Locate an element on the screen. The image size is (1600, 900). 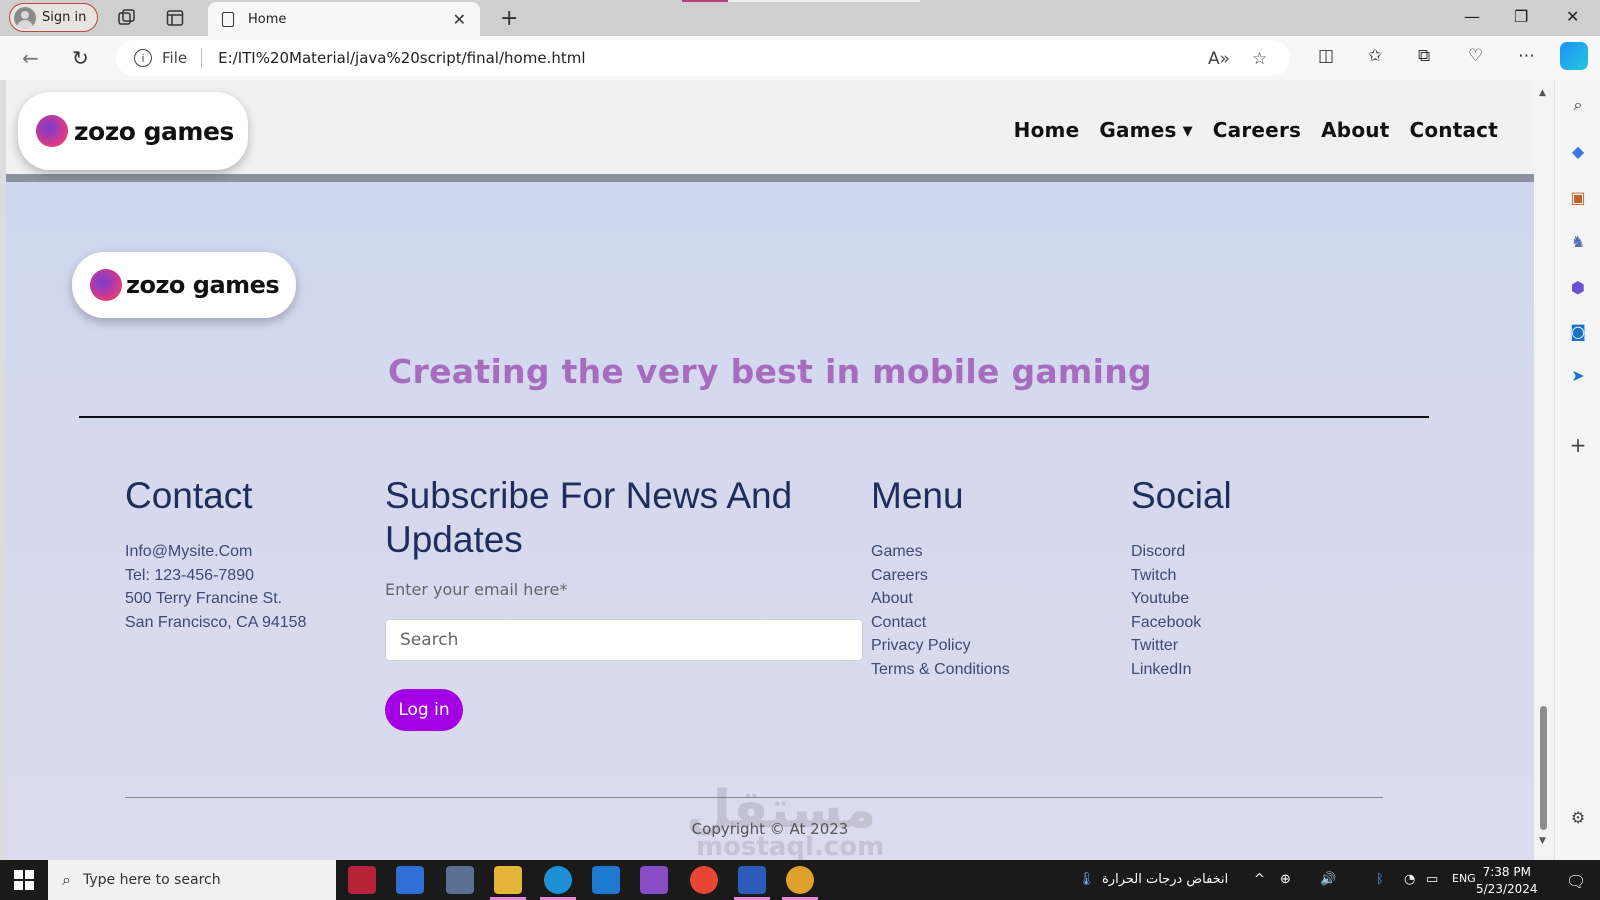
contact-email: Info@Mysite.Com is located at coordinates (245, 552).